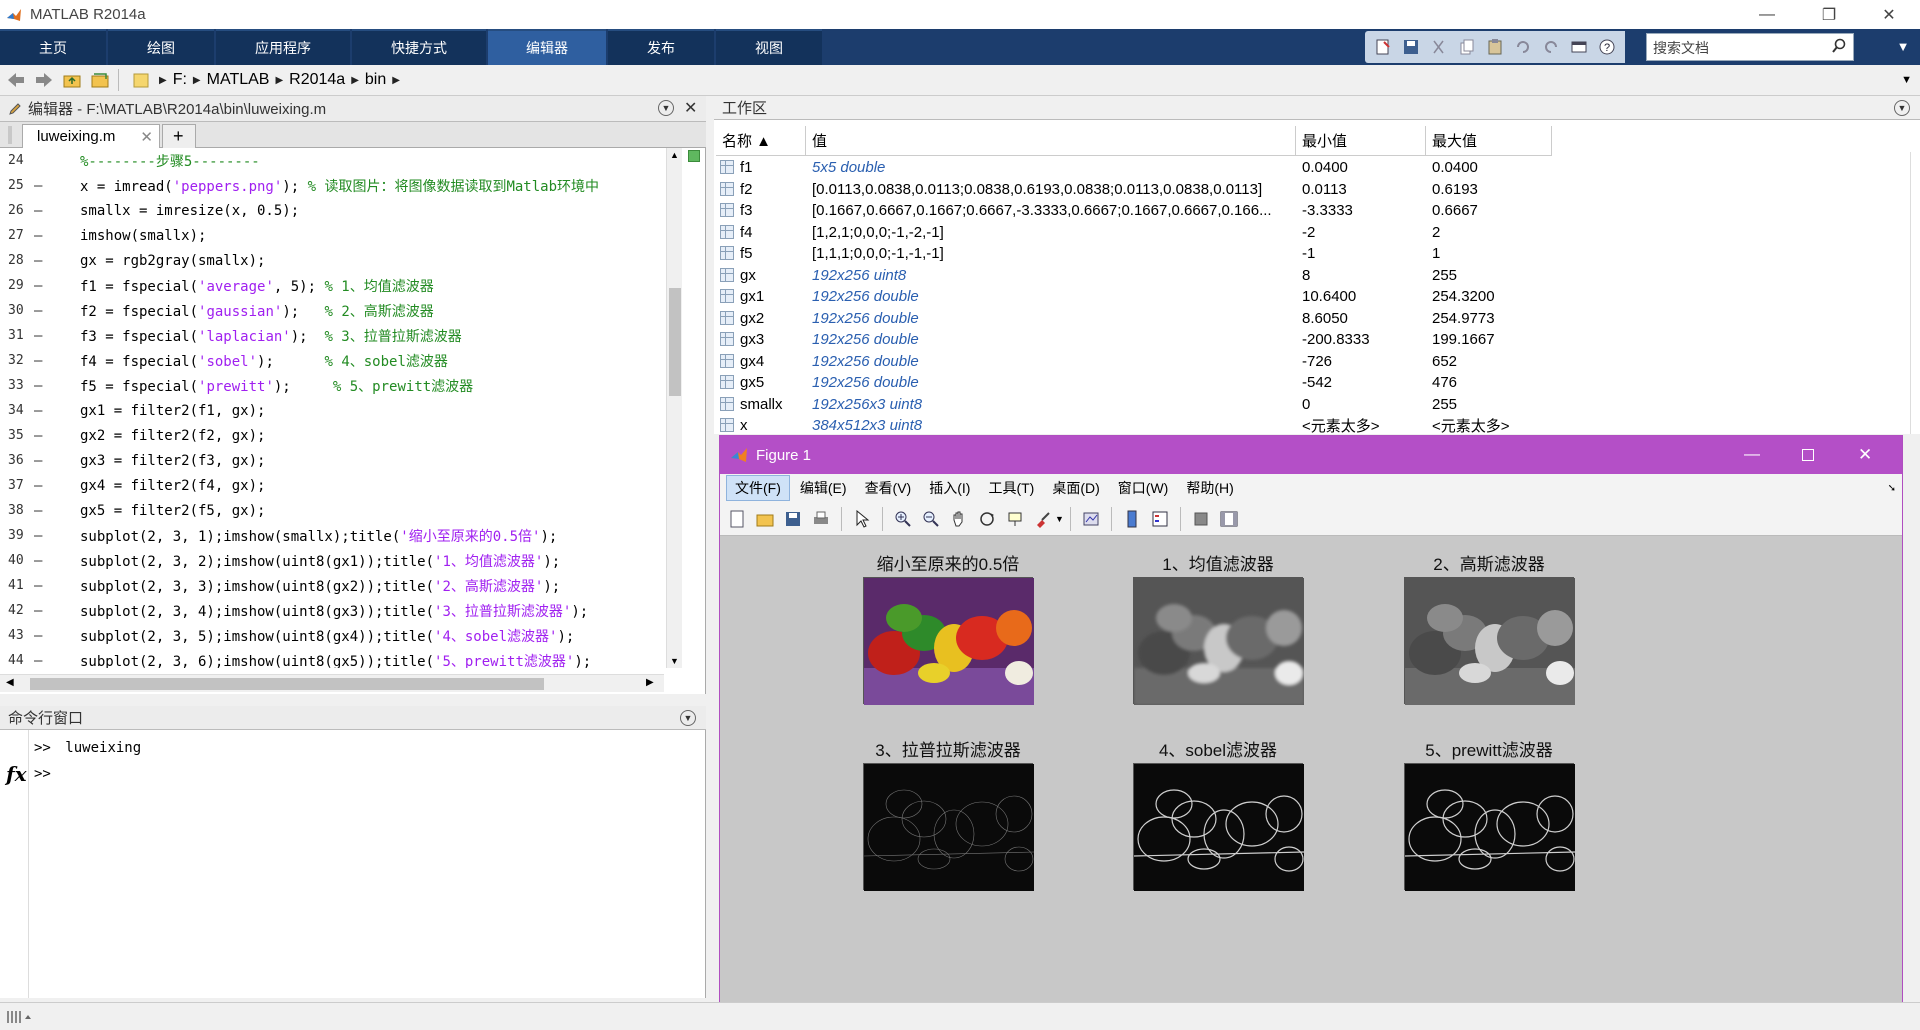 The height and width of the screenshot is (1030, 1920). What do you see at coordinates (53, 47) in the screenshot?
I see `tab-home: 主页` at bounding box center [53, 47].